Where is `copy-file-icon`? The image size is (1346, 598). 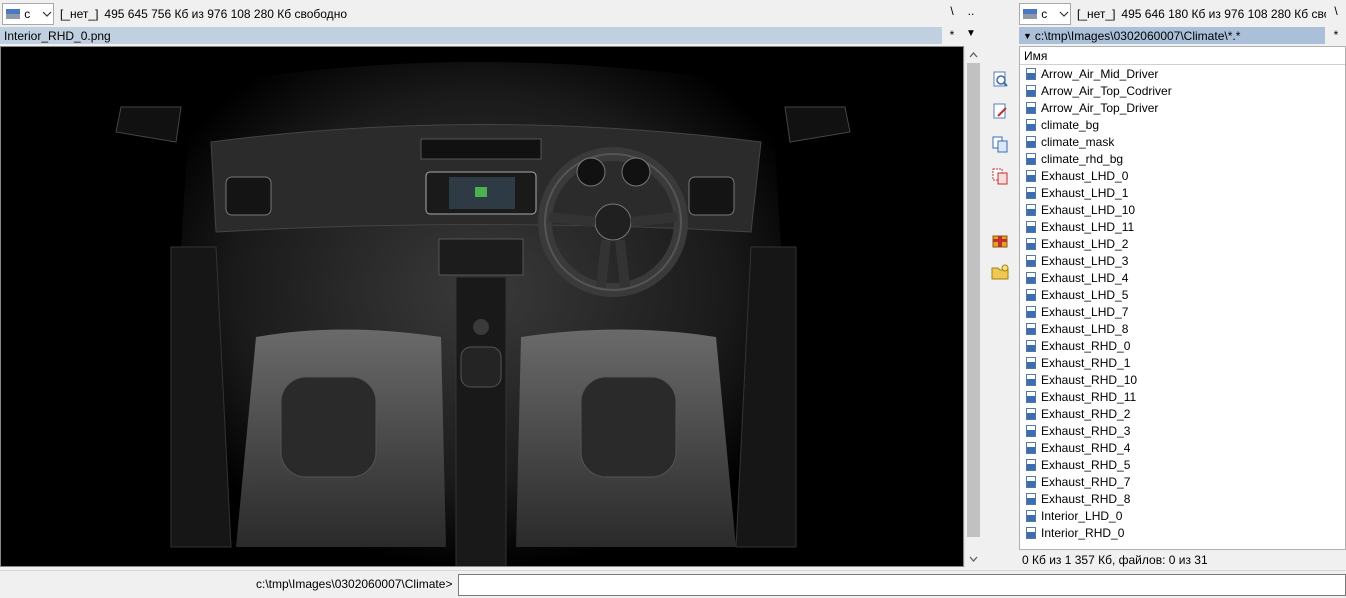
copy-file-icon is located at coordinates (1000, 144).